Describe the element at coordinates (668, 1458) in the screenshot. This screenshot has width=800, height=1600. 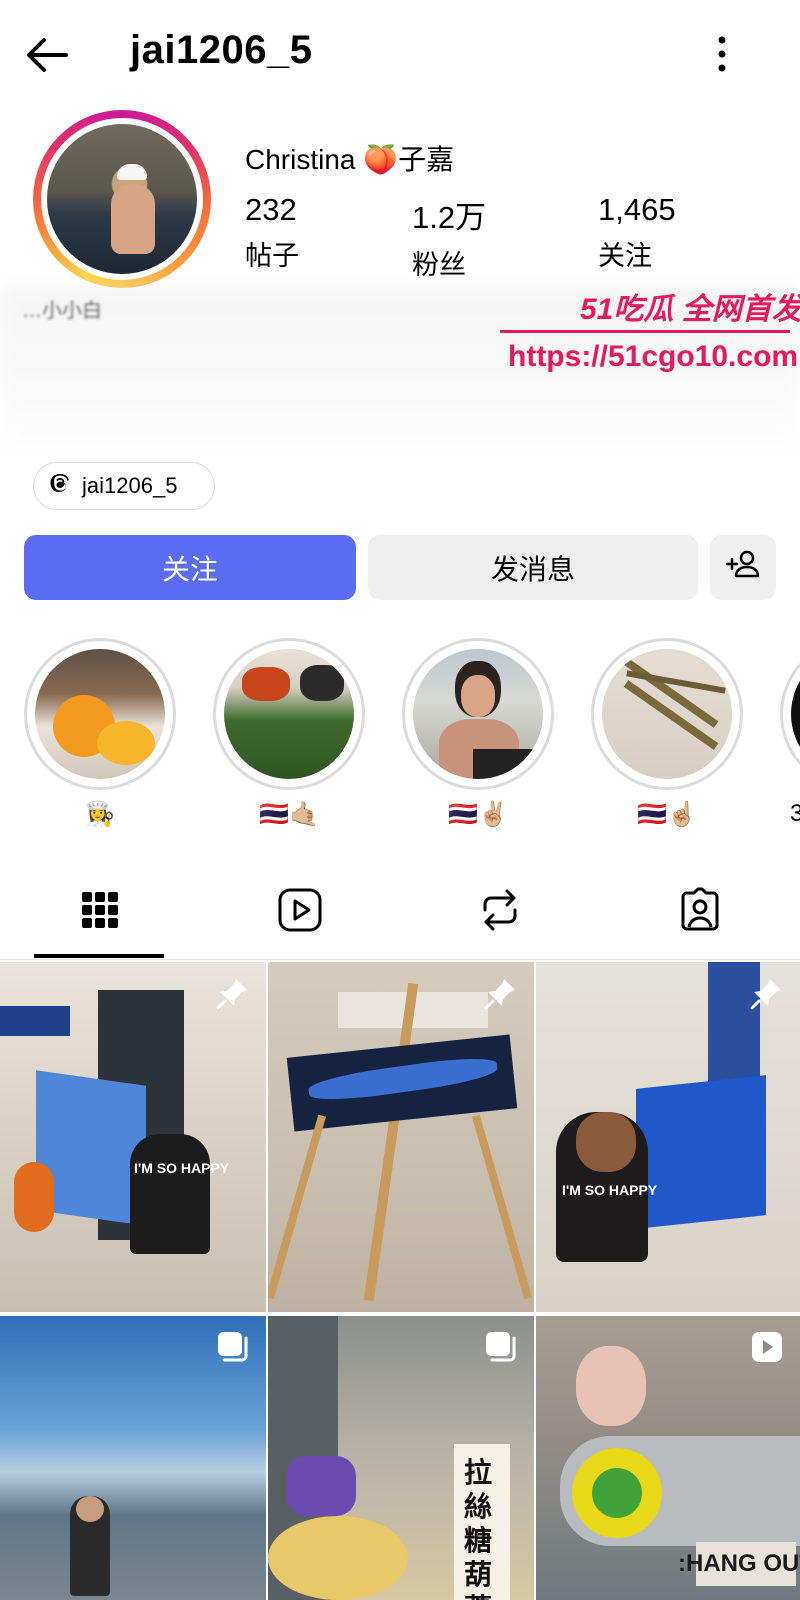
I see `post-thumbnail: :HANG OUT` at that location.